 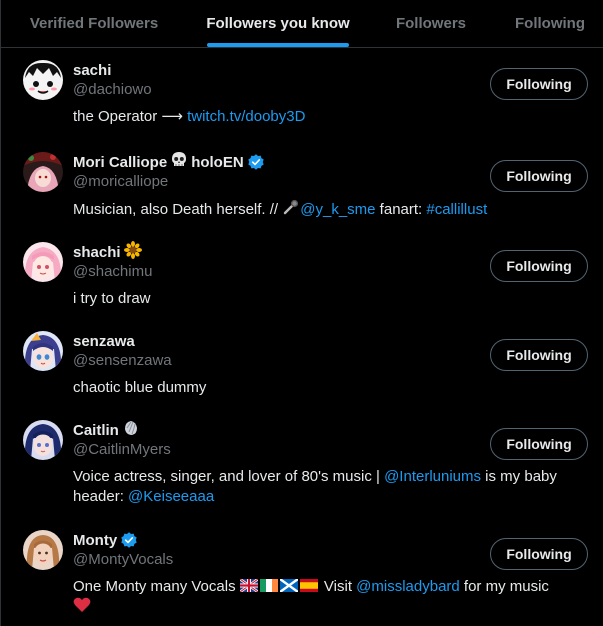 What do you see at coordinates (504, 586) in the screenshot?
I see `bio-text-end: for my music` at bounding box center [504, 586].